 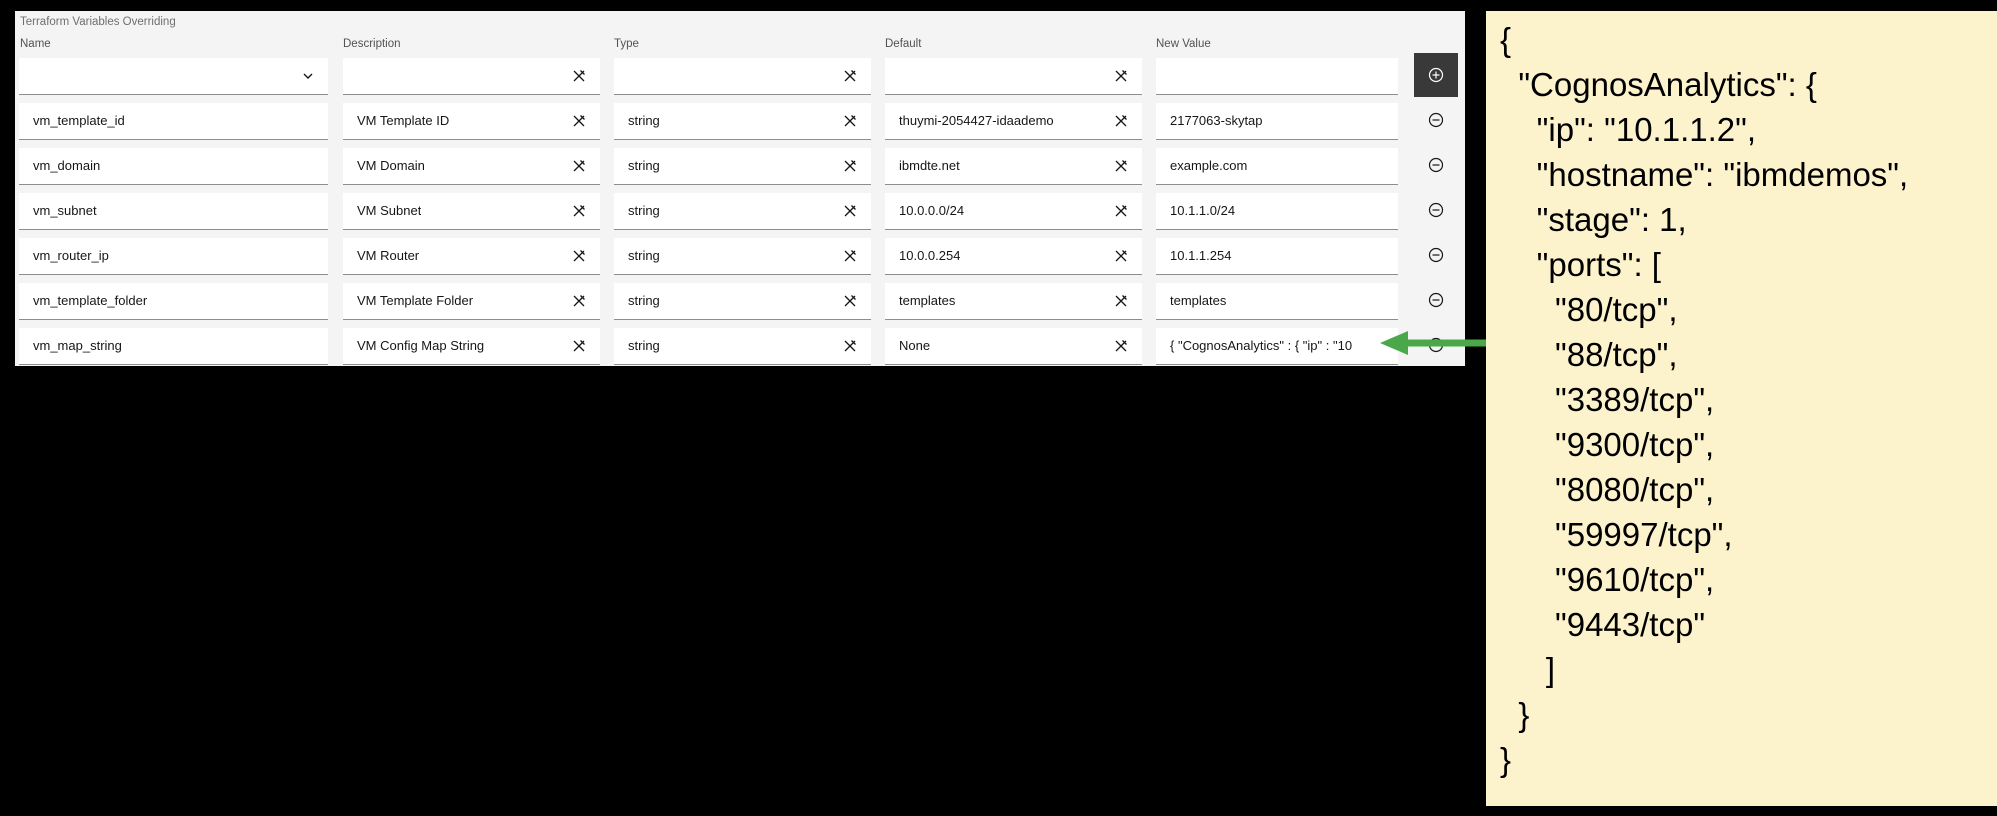 What do you see at coordinates (471, 256) in the screenshot?
I see `variable-description-field: VM Router` at bounding box center [471, 256].